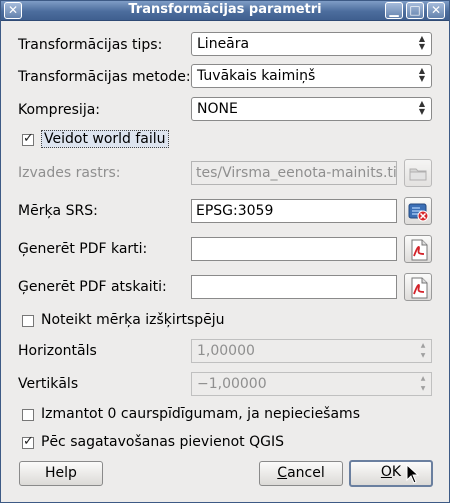 The image size is (450, 503). Describe the element at coordinates (235, 211) in the screenshot. I see `target-srs-value: EPSG:3059` at that location.